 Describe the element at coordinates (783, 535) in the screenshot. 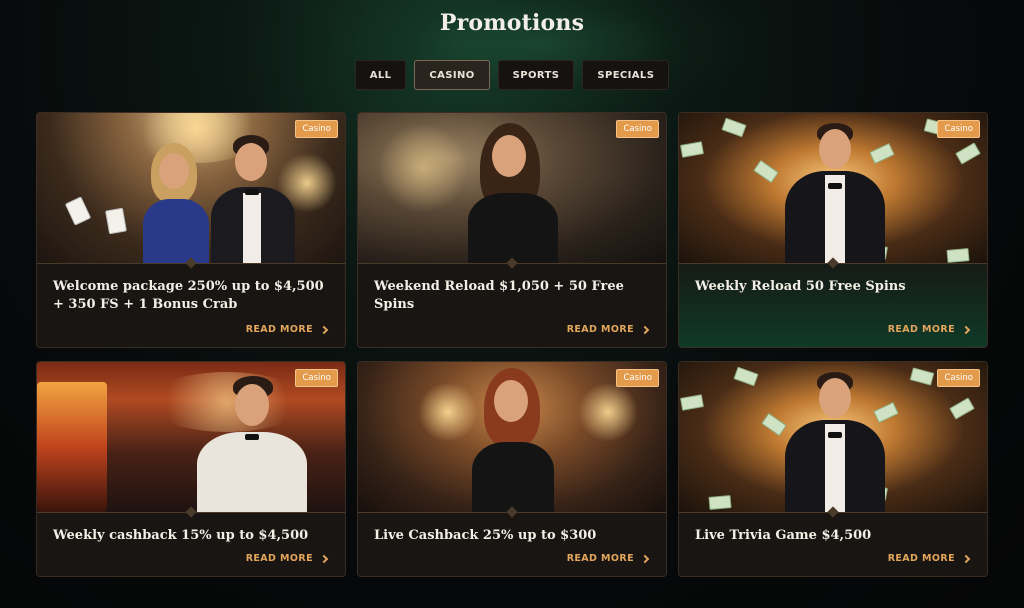

I see `promo-title: Live Trivia Game $4,500` at that location.